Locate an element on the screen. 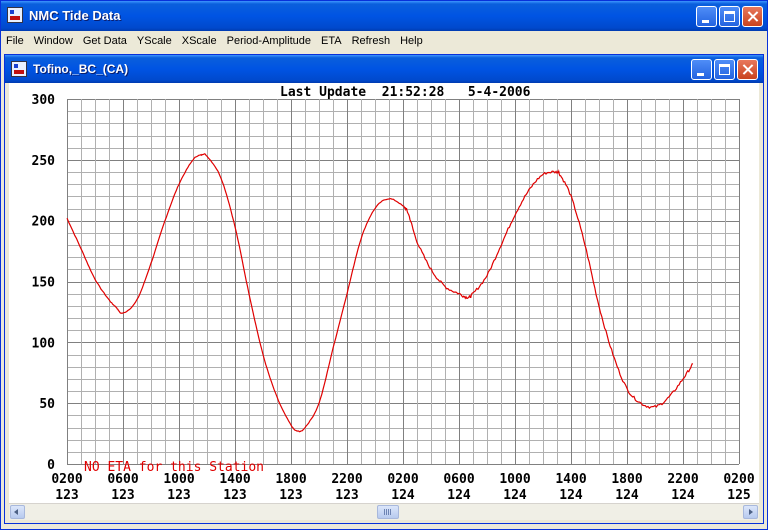 This screenshot has width=768, height=530. x-tick-day: 125 is located at coordinates (738, 495).